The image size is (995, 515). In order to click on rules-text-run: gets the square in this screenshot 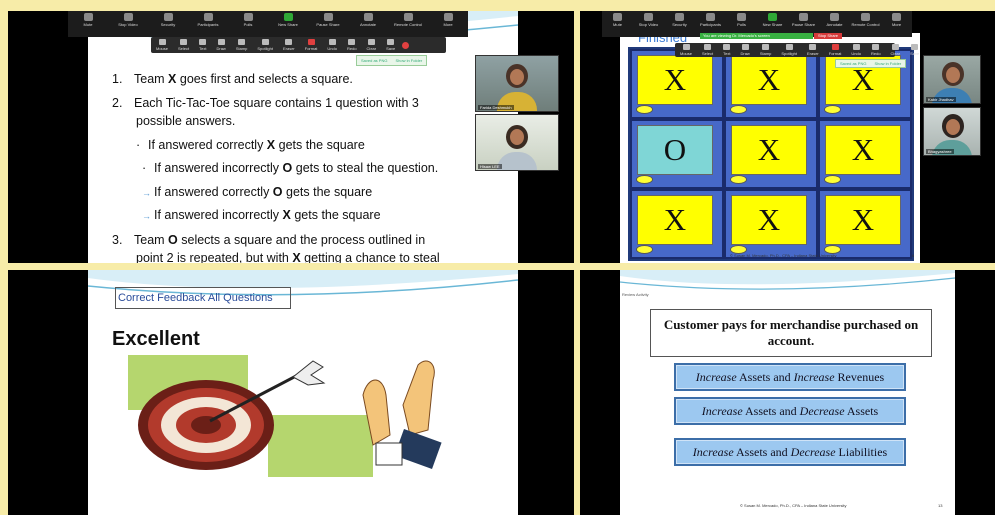, I will do `click(335, 215)`.